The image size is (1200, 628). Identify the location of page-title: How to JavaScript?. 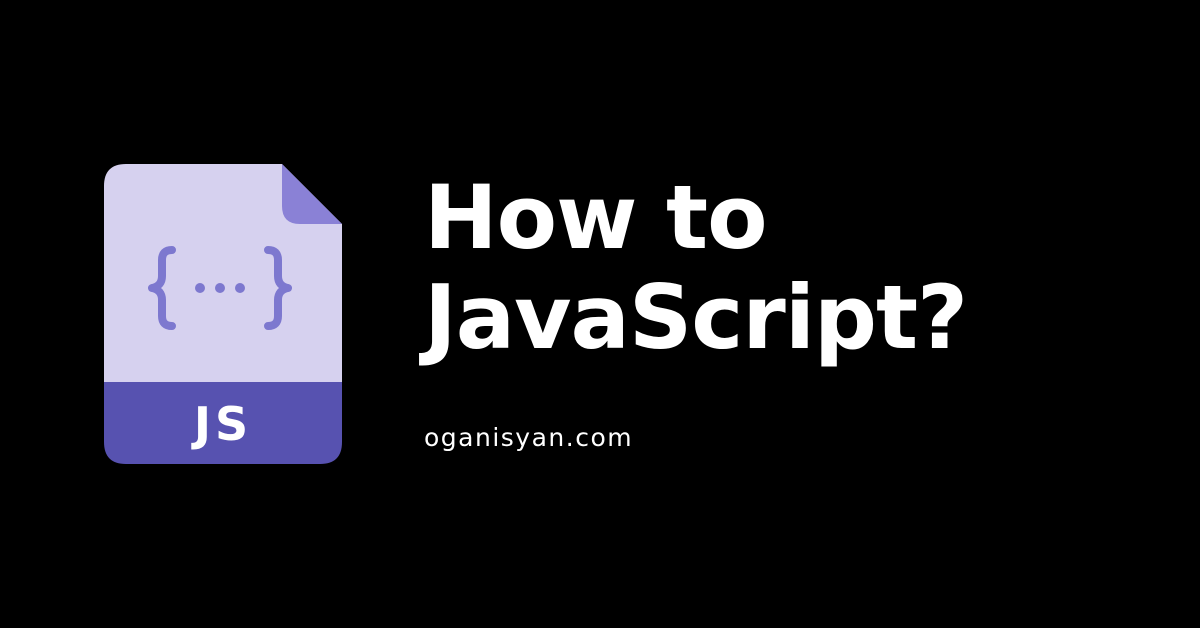
(696, 267).